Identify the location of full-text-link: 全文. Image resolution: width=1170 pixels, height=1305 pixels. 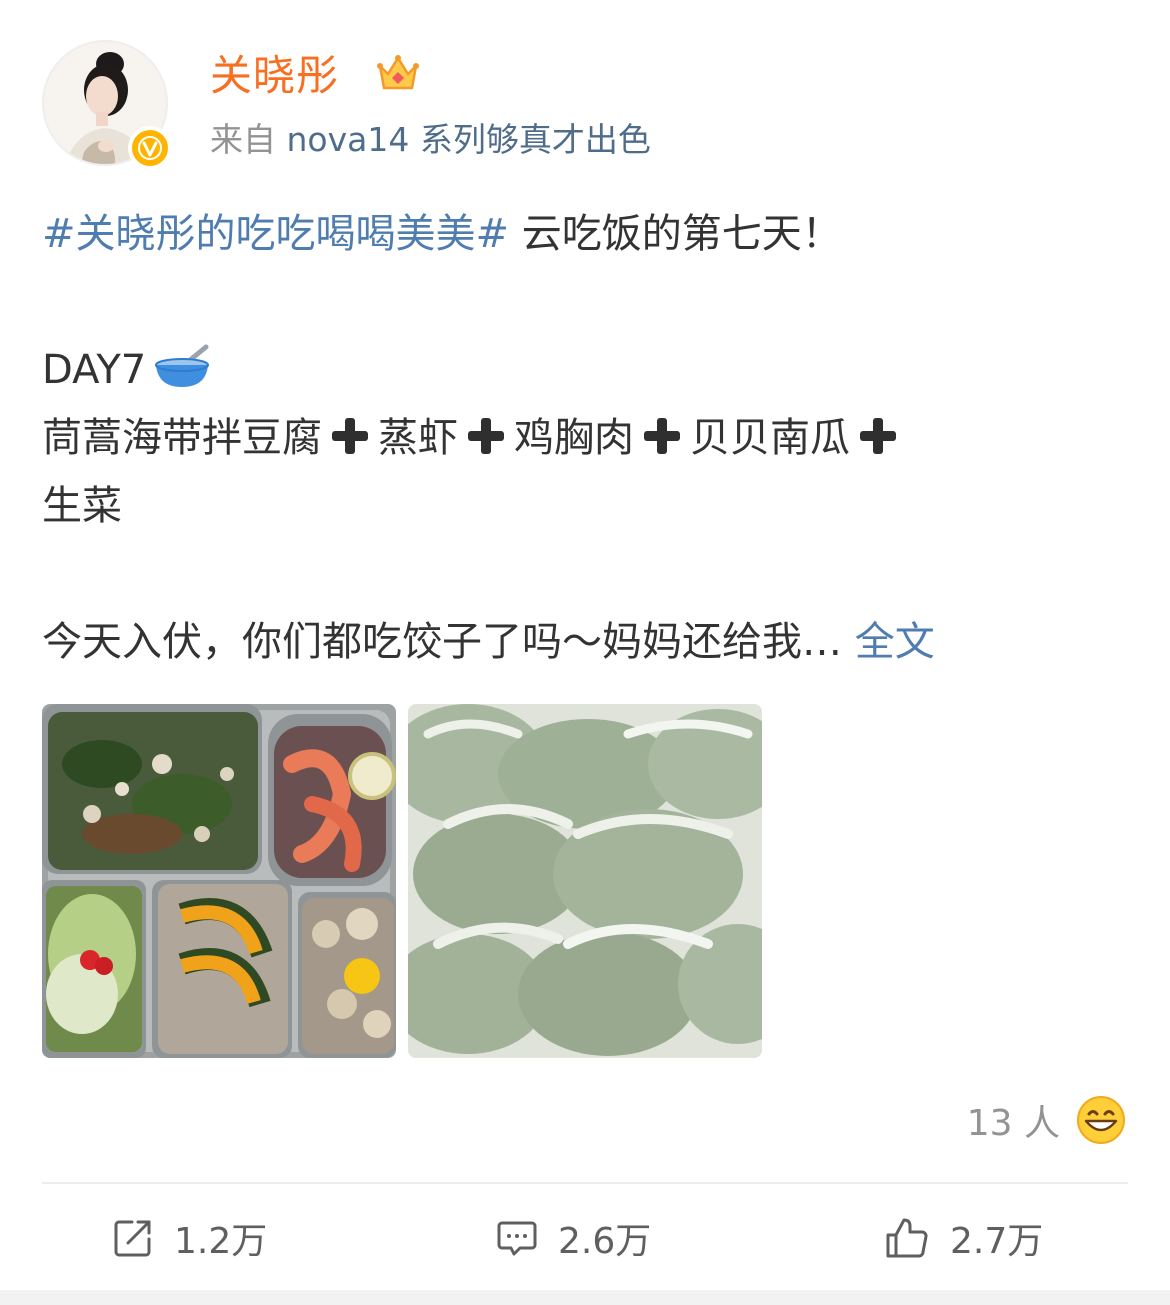
(895, 642).